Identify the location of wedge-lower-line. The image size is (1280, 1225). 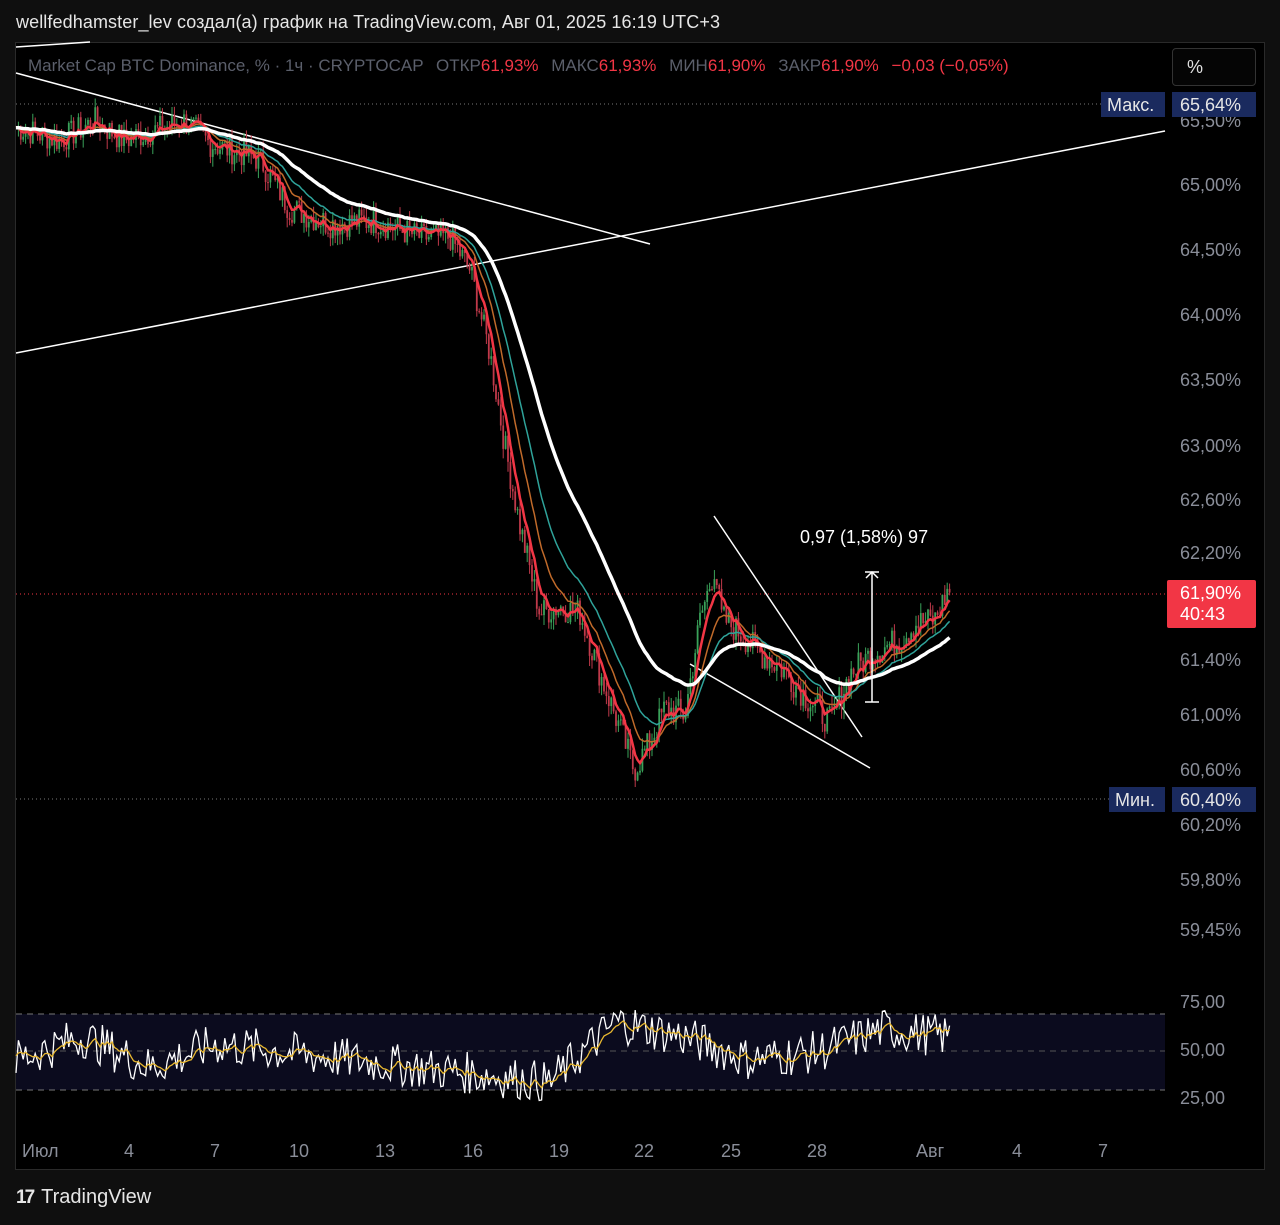
(780, 716).